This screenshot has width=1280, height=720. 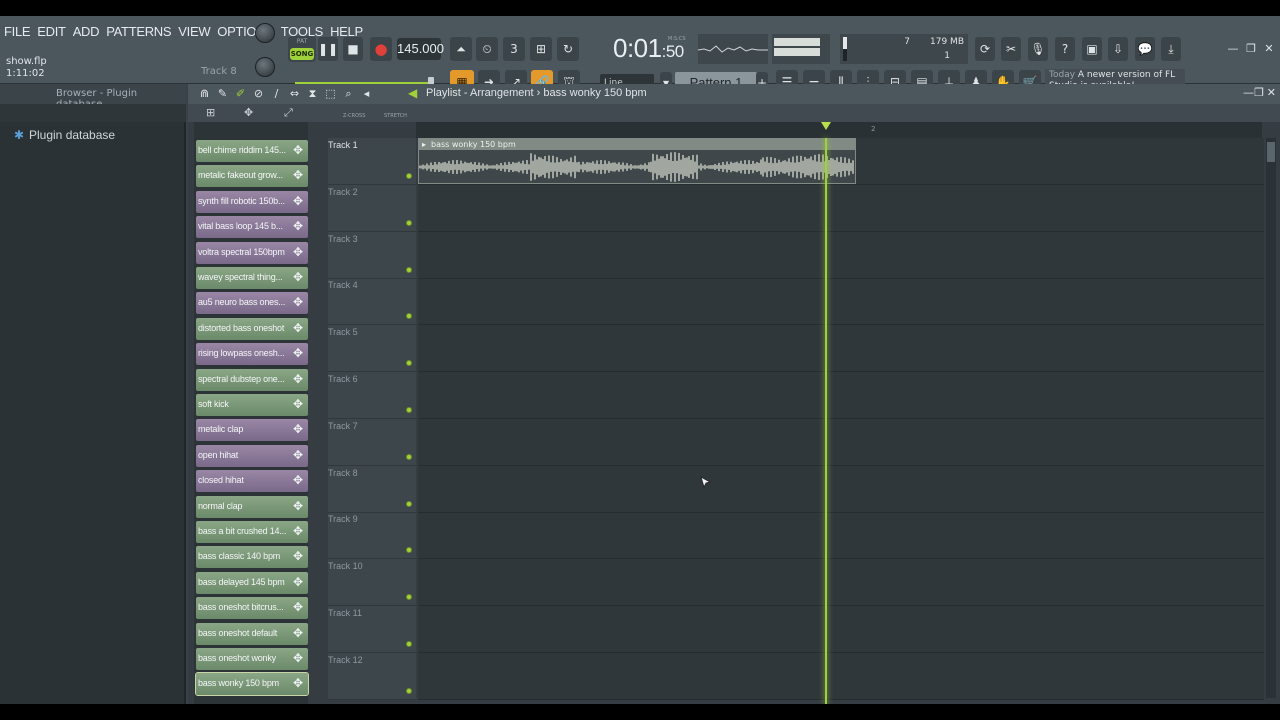 What do you see at coordinates (265, 67) in the screenshot?
I see `master-pitch-knob` at bounding box center [265, 67].